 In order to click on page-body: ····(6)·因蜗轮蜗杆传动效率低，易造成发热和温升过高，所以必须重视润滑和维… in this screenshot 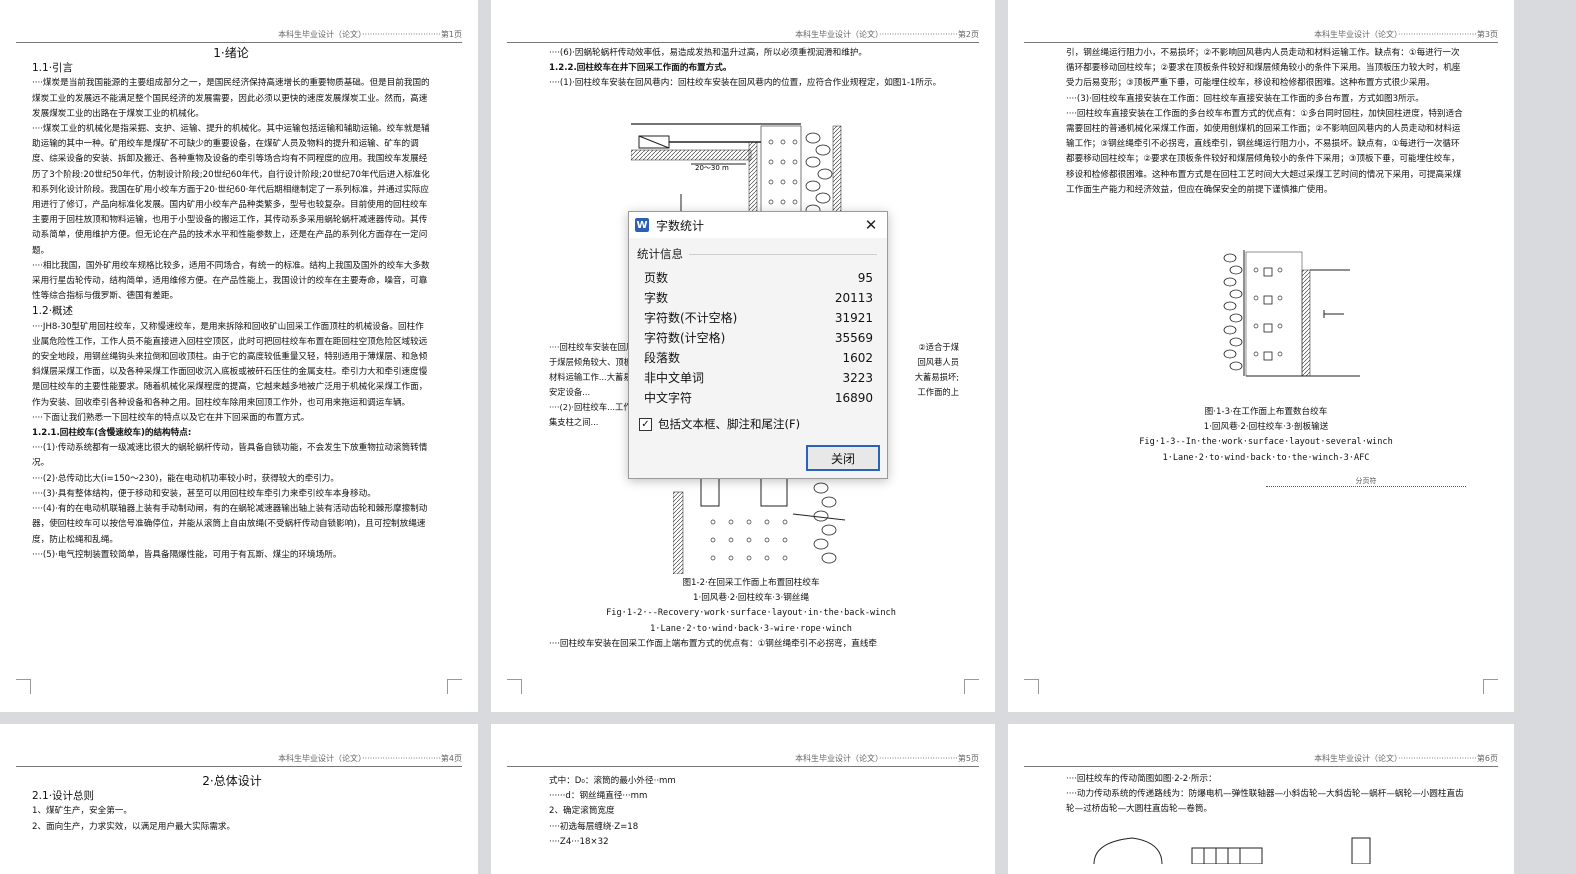, I will do `click(751, 69)`.